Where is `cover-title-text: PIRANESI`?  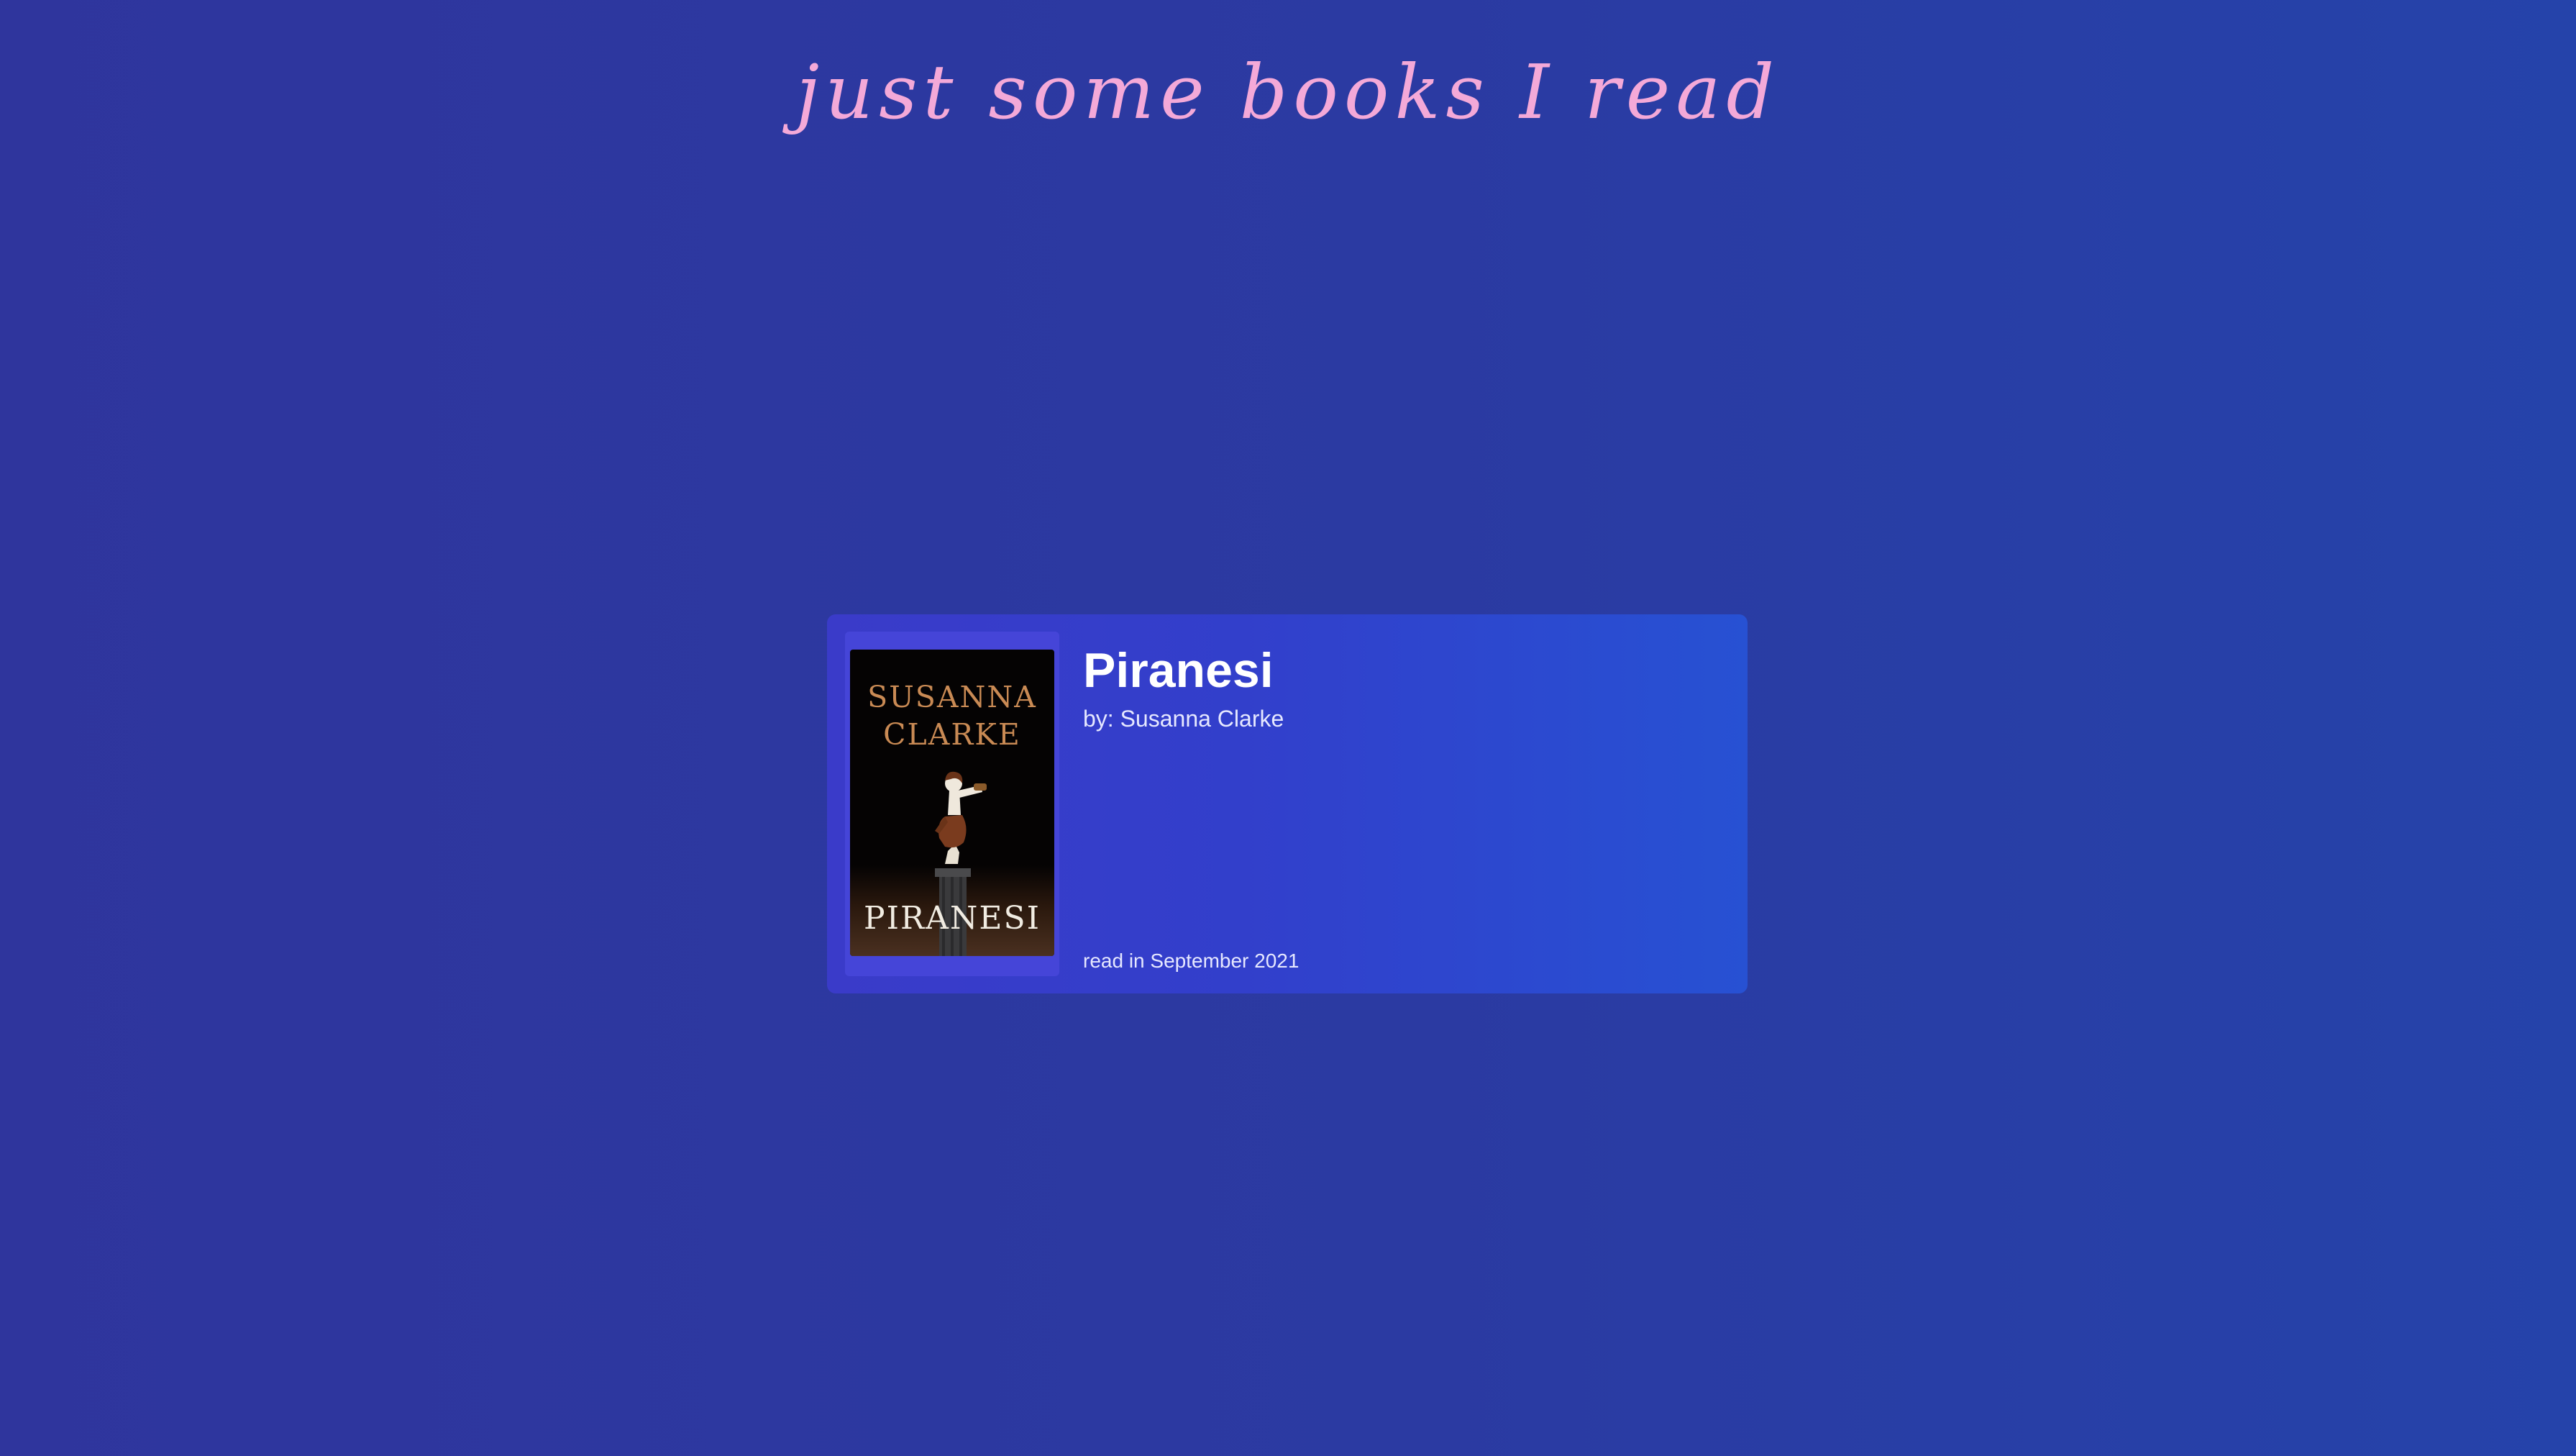 cover-title-text: PIRANESI is located at coordinates (952, 918).